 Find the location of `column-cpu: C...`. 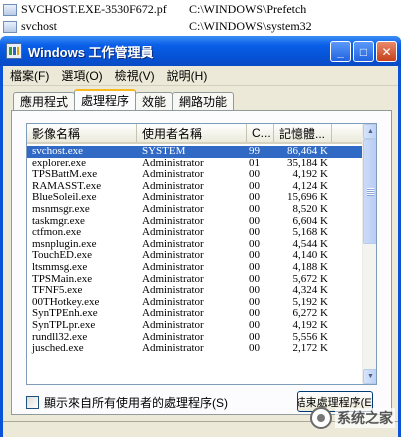

column-cpu: C... is located at coordinates (260, 133).